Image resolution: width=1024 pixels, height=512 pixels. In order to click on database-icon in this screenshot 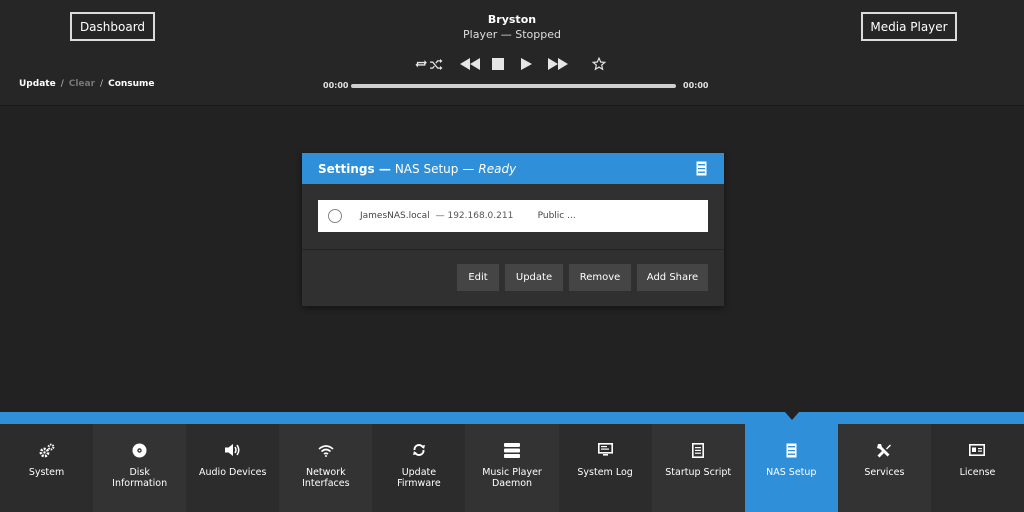, I will do `click(512, 450)`.